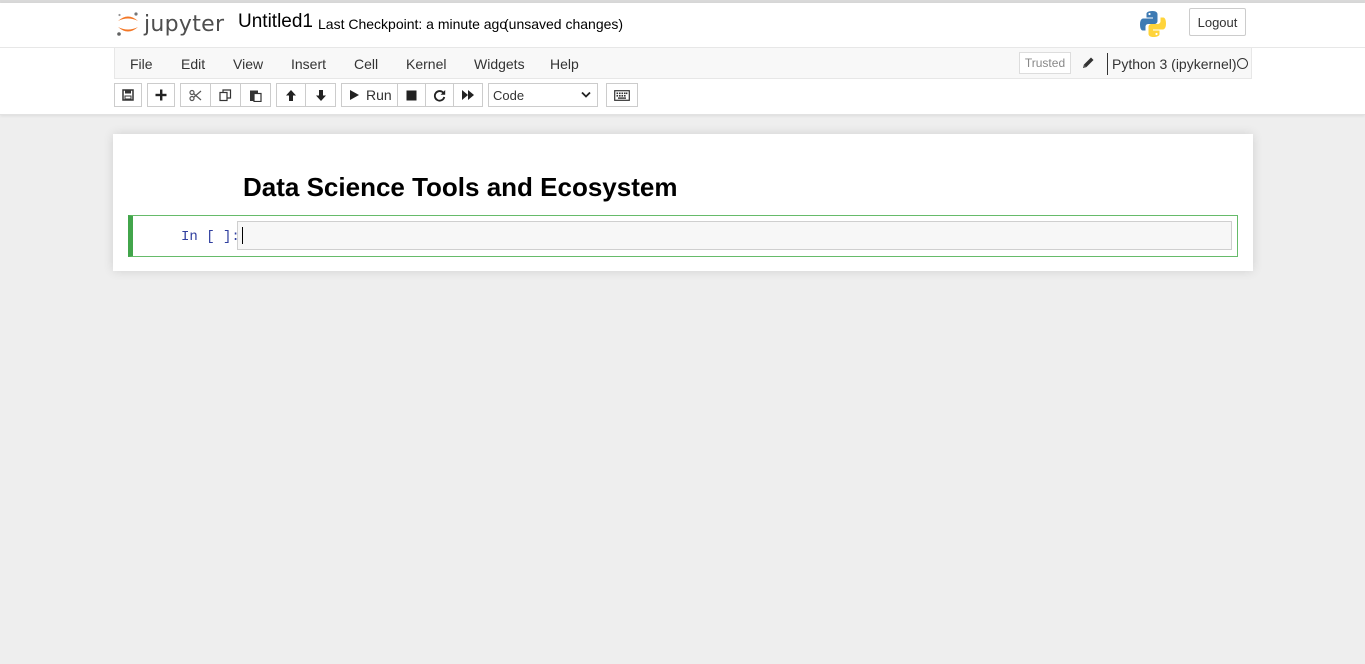 The image size is (1365, 664). I want to click on checkpoint-status: Last Checkpoint: a minute ago, so click(413, 24).